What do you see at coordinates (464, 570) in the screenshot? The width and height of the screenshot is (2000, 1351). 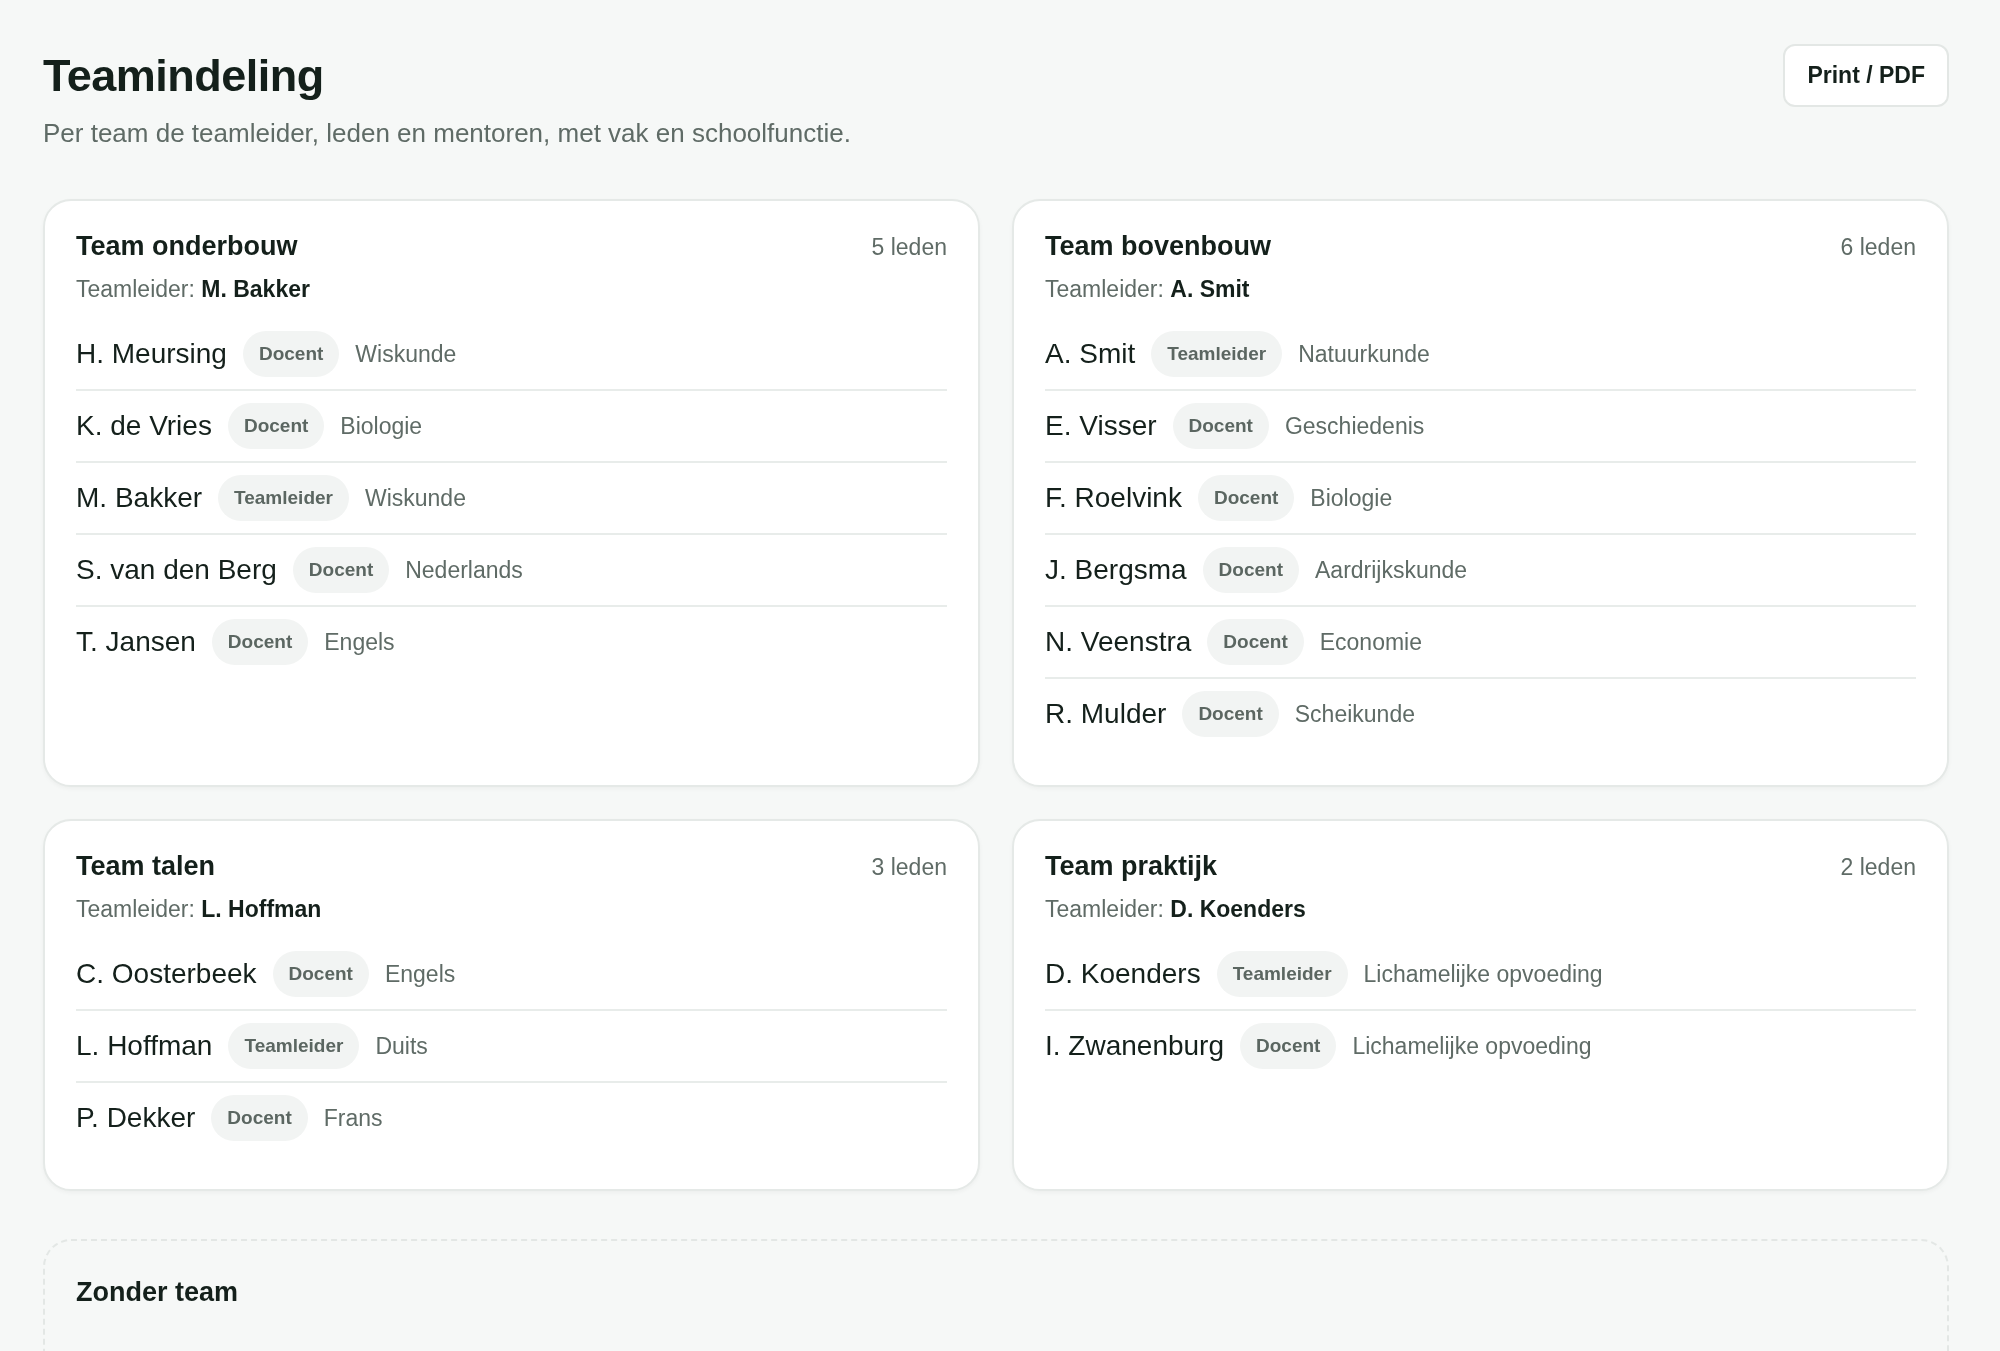 I see `subject-label: Nederlands` at bounding box center [464, 570].